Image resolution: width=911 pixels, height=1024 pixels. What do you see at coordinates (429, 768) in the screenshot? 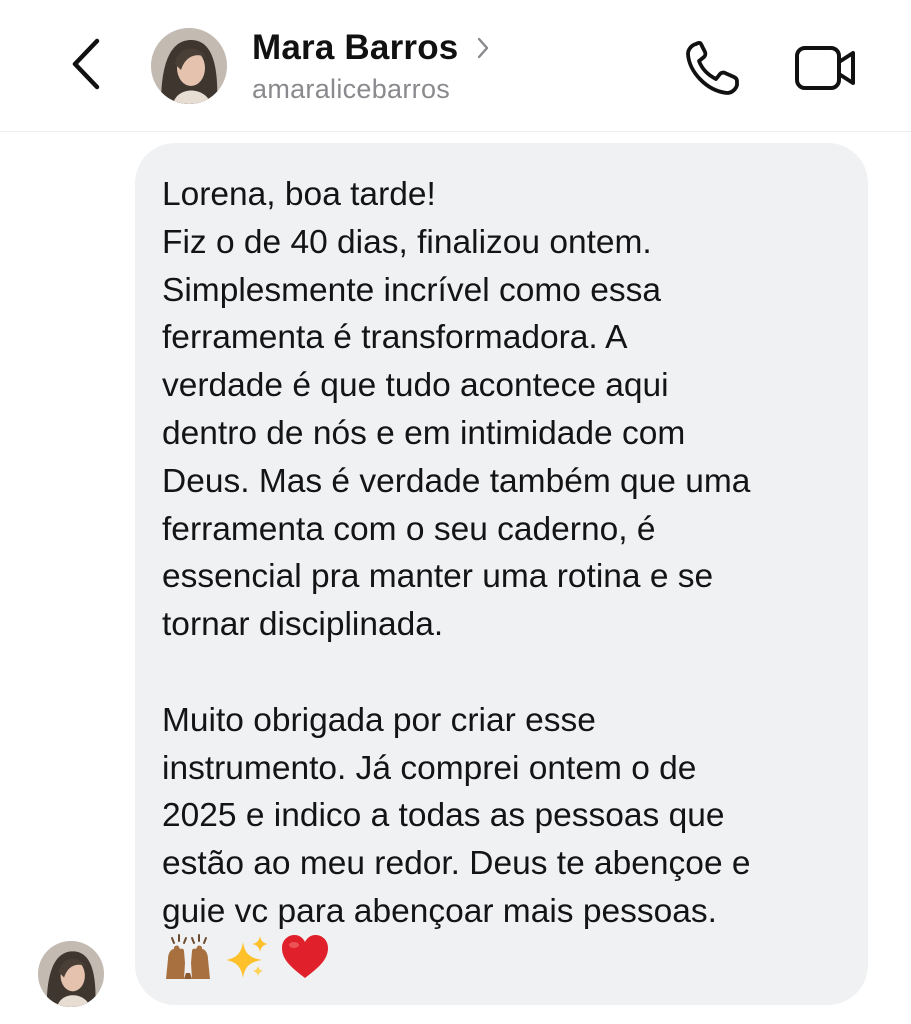
I see `message-line: instrumento. Já comprei ontem o de` at bounding box center [429, 768].